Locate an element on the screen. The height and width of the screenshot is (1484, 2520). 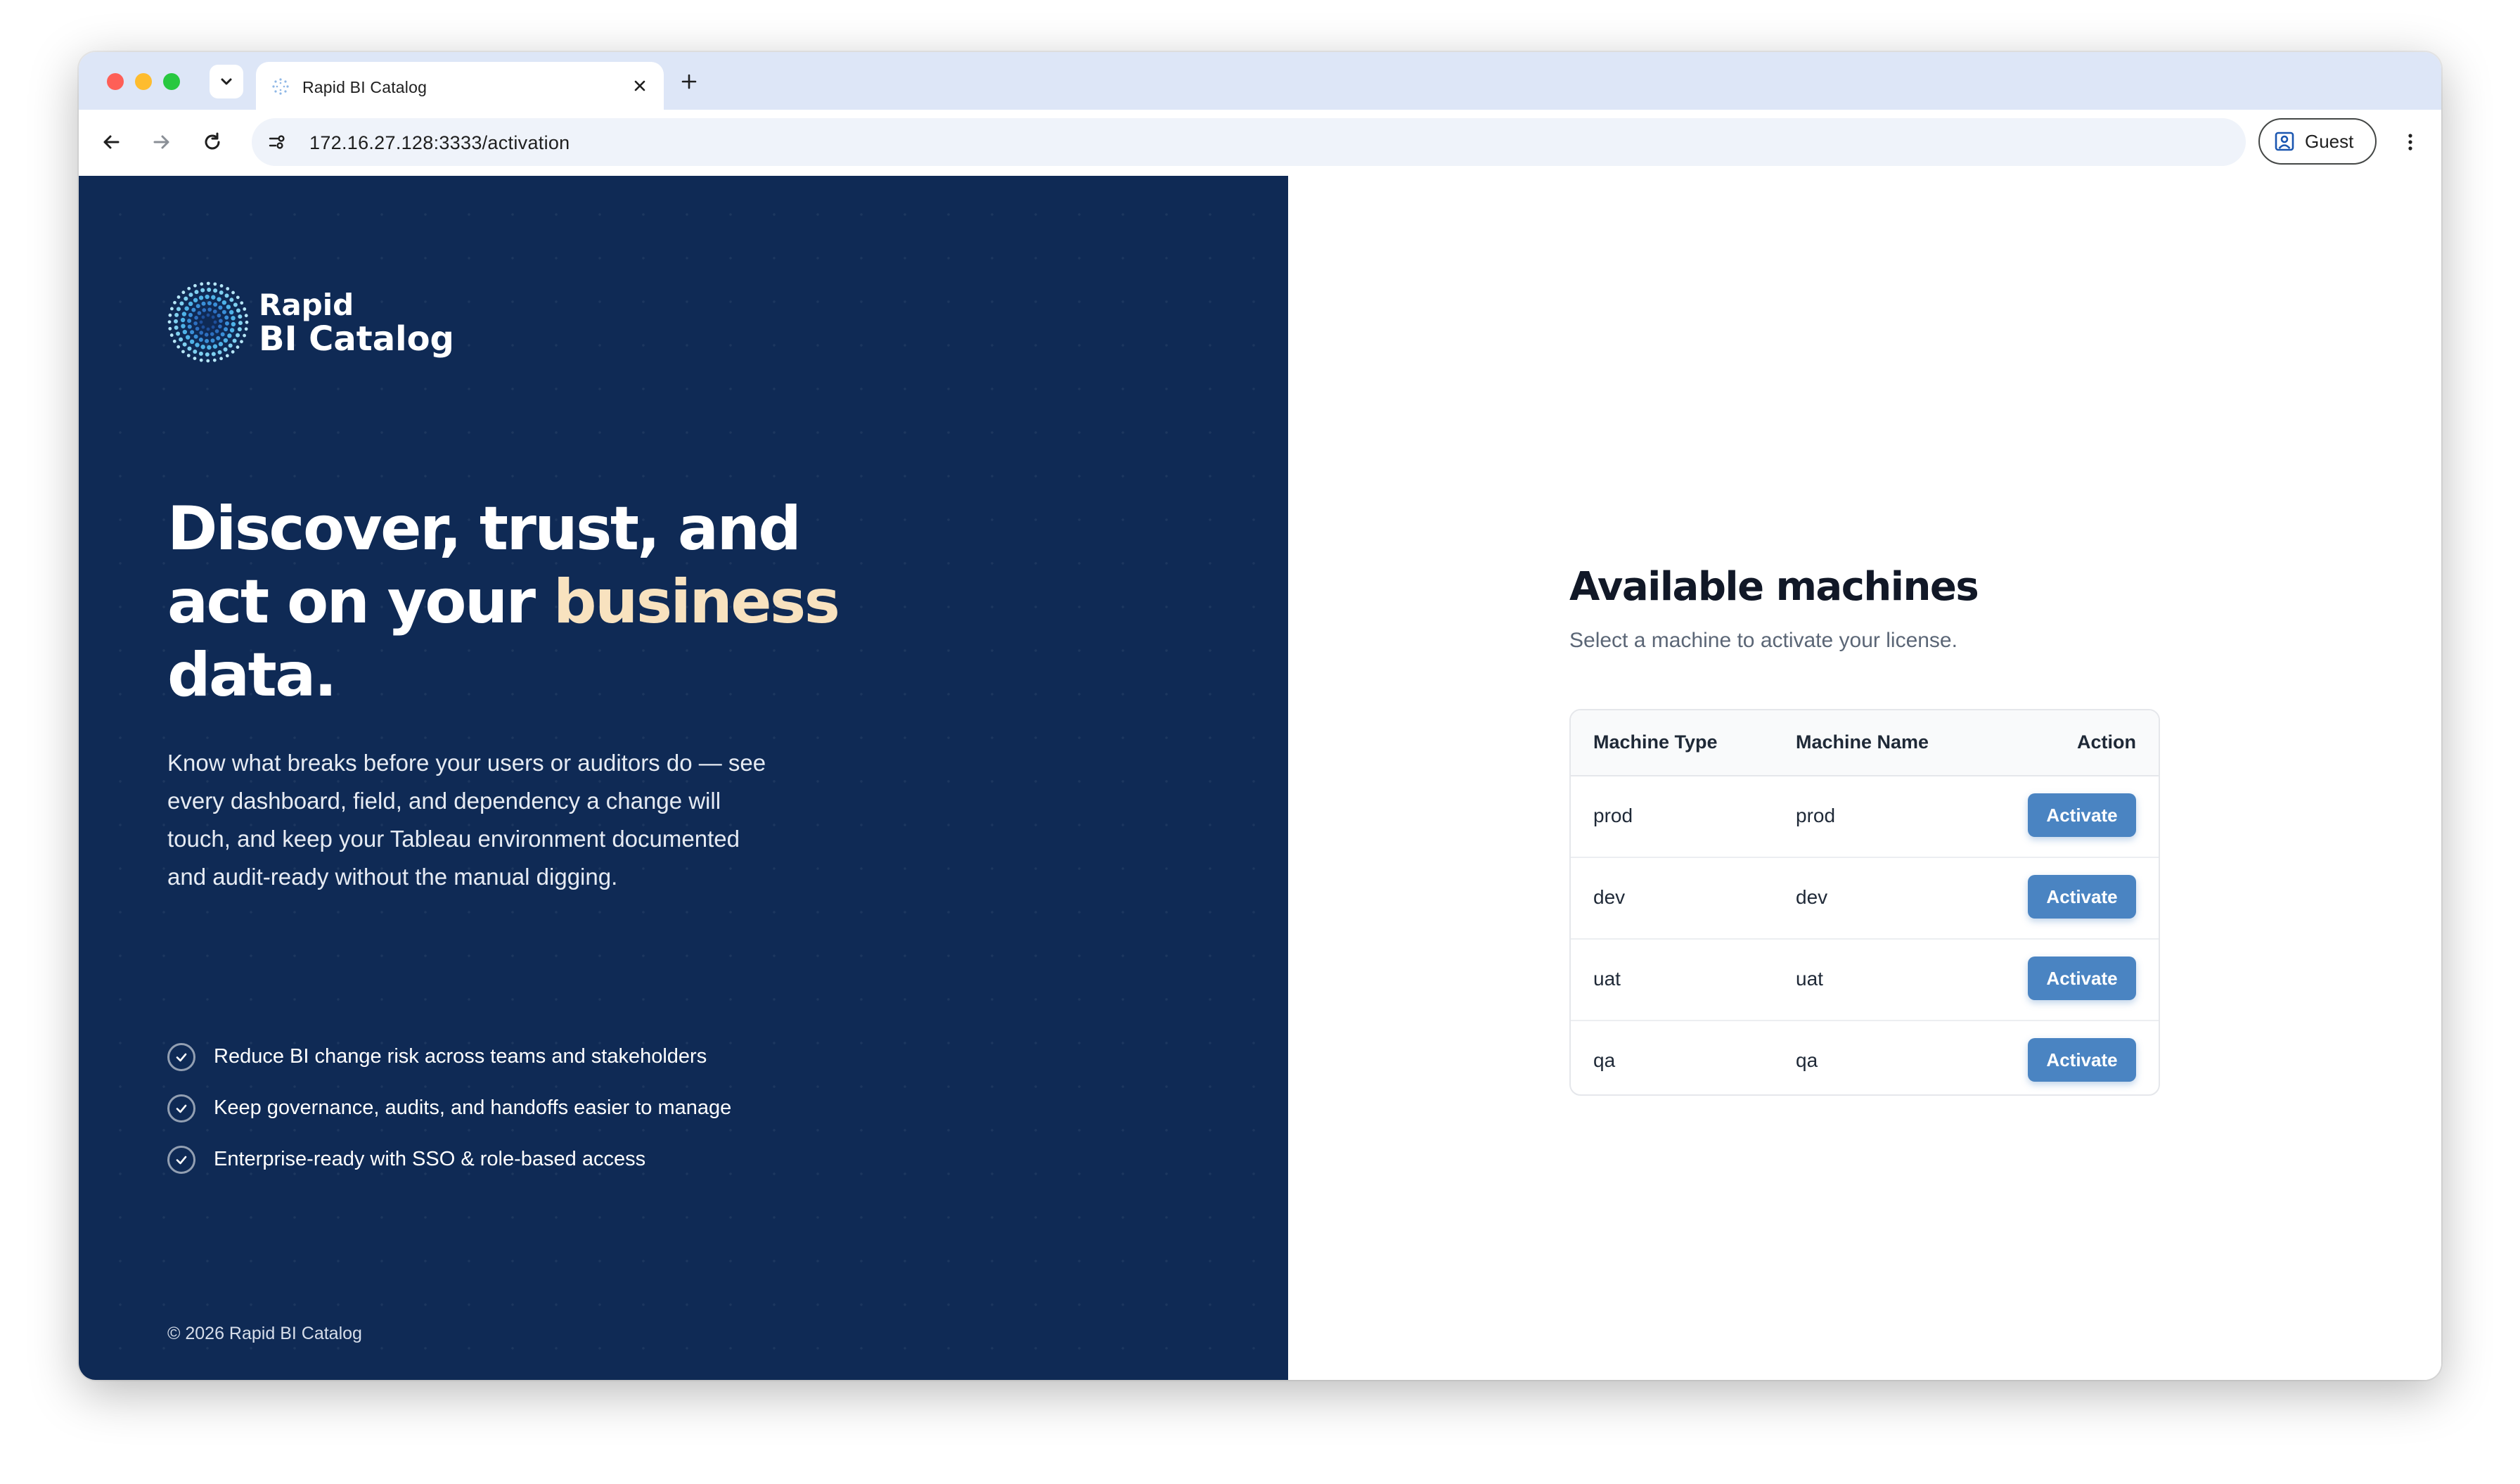
guest-profile-button: Guest is located at coordinates (2317, 142).